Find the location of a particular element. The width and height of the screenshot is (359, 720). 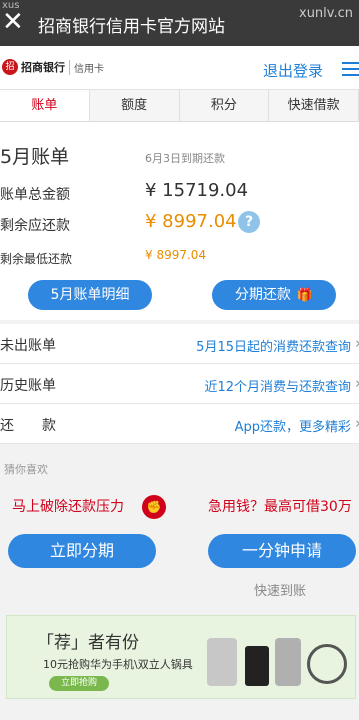

promo-right: 急用钱？最高可借30万 is located at coordinates (280, 506).